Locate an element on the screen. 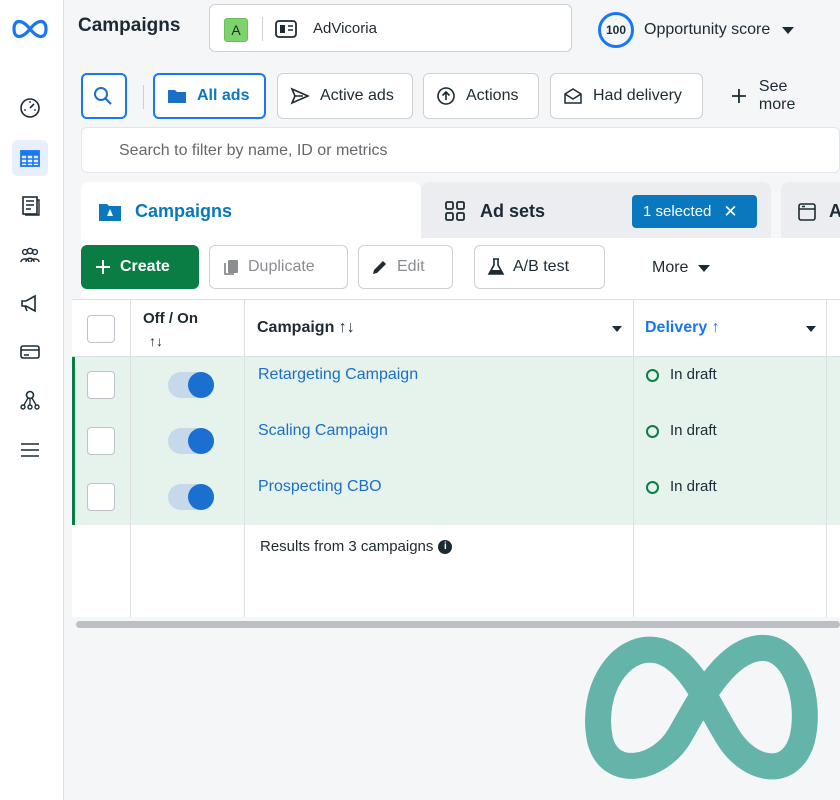 This screenshot has width=840, height=800. campaign-name-link: Scaling Campaign is located at coordinates (323, 431).